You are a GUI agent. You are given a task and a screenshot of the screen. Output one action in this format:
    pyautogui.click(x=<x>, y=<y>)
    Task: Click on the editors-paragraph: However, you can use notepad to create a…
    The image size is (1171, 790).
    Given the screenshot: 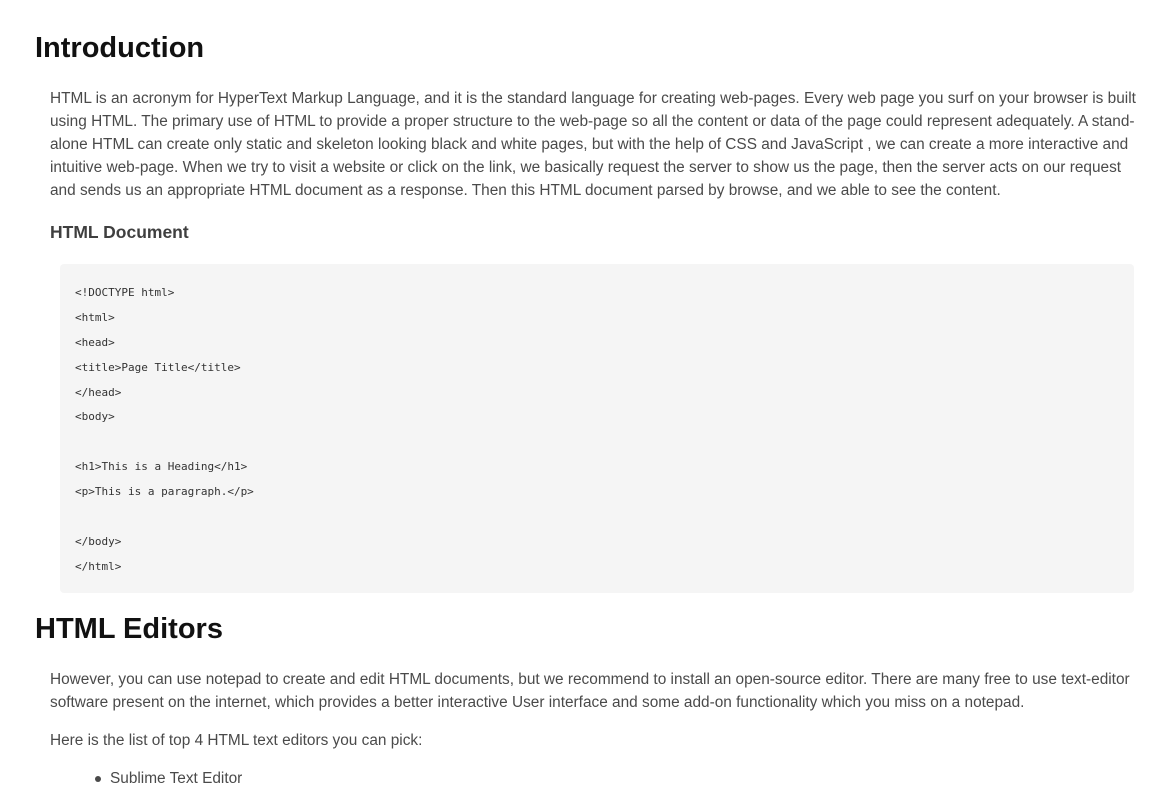 What is the action you would take?
    pyautogui.click(x=590, y=691)
    